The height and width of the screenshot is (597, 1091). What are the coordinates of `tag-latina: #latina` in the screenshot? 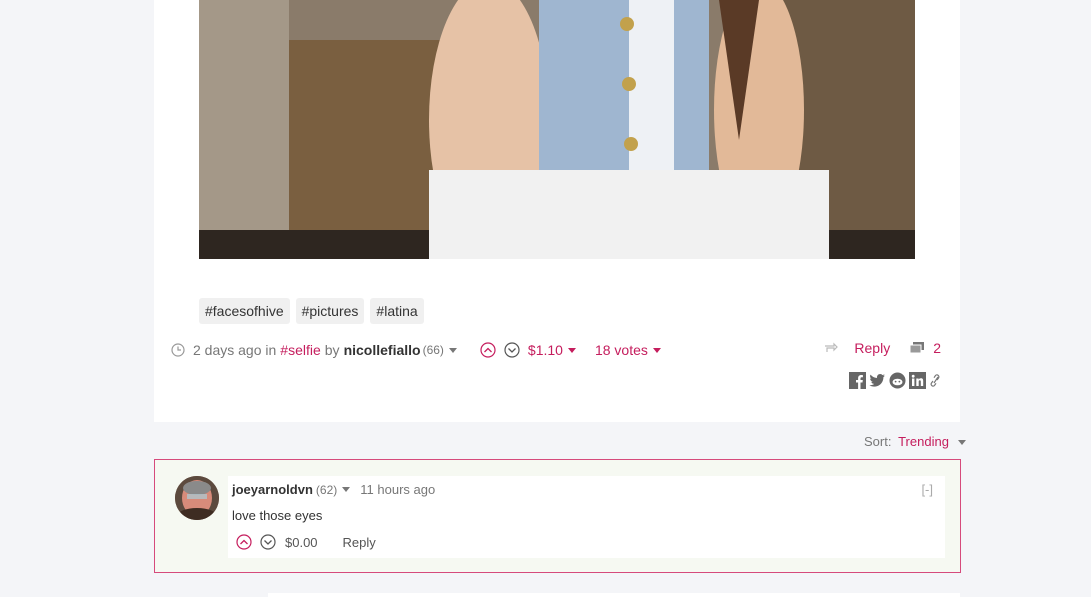 It's located at (397, 311).